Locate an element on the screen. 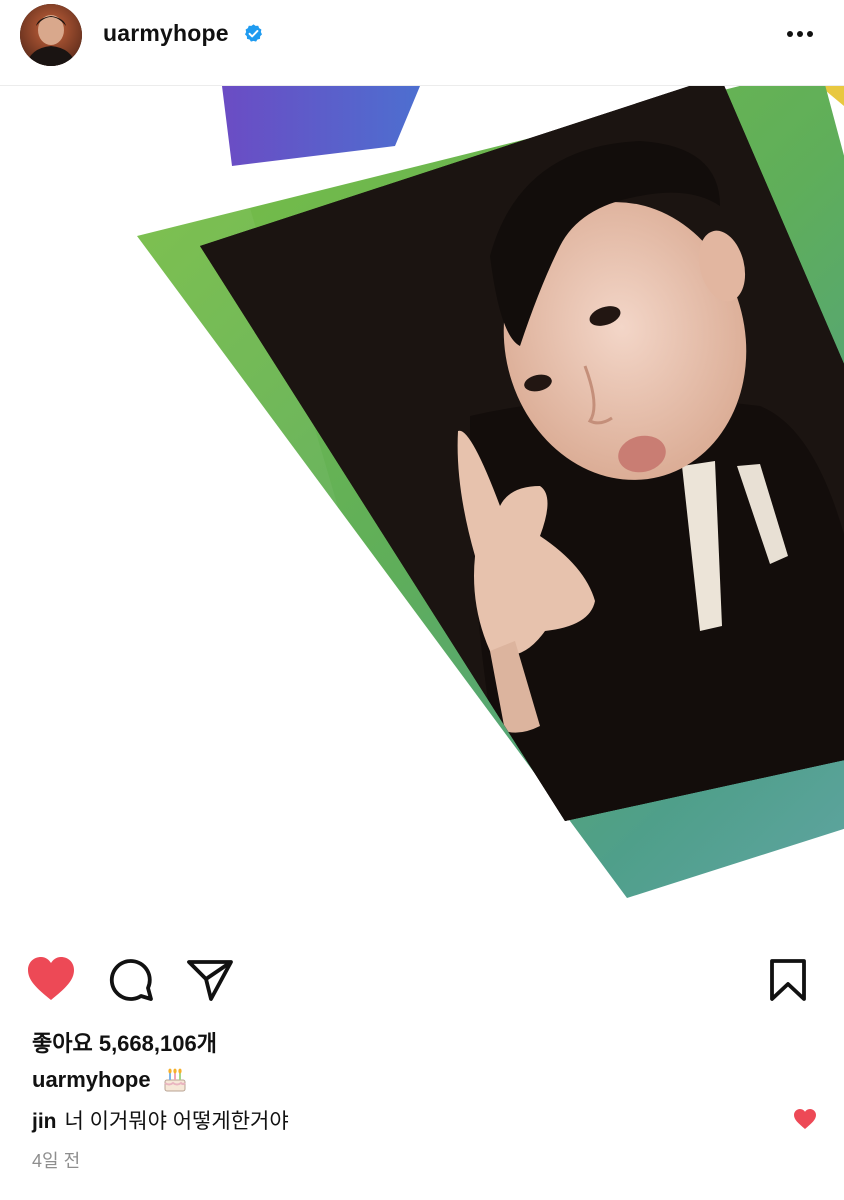 The image size is (844, 1200). verified-badge-icon is located at coordinates (253, 33).